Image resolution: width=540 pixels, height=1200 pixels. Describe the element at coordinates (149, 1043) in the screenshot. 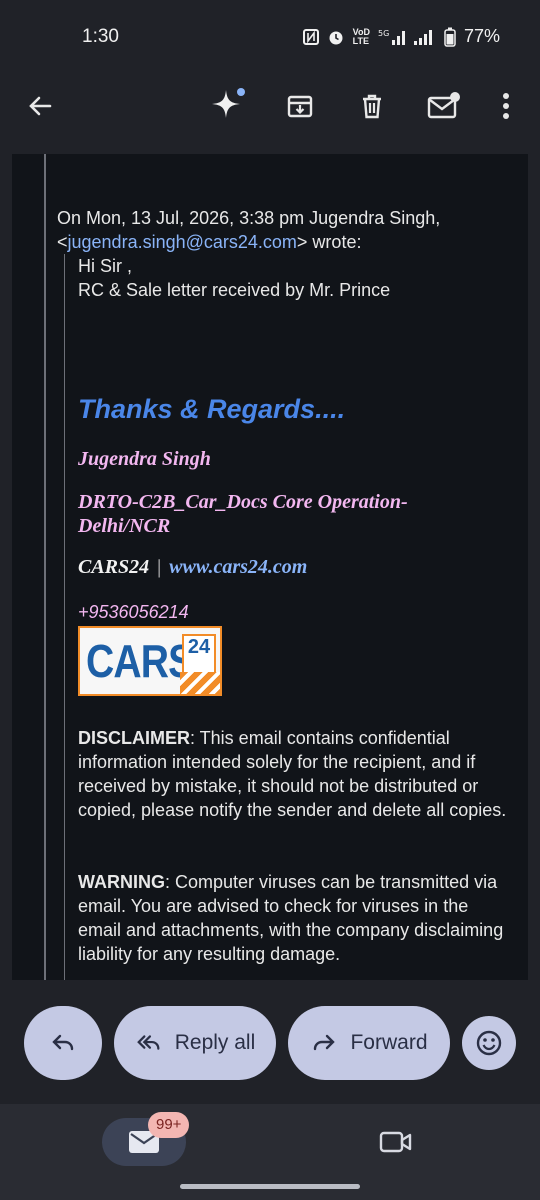

I see `reply-all-icon` at that location.